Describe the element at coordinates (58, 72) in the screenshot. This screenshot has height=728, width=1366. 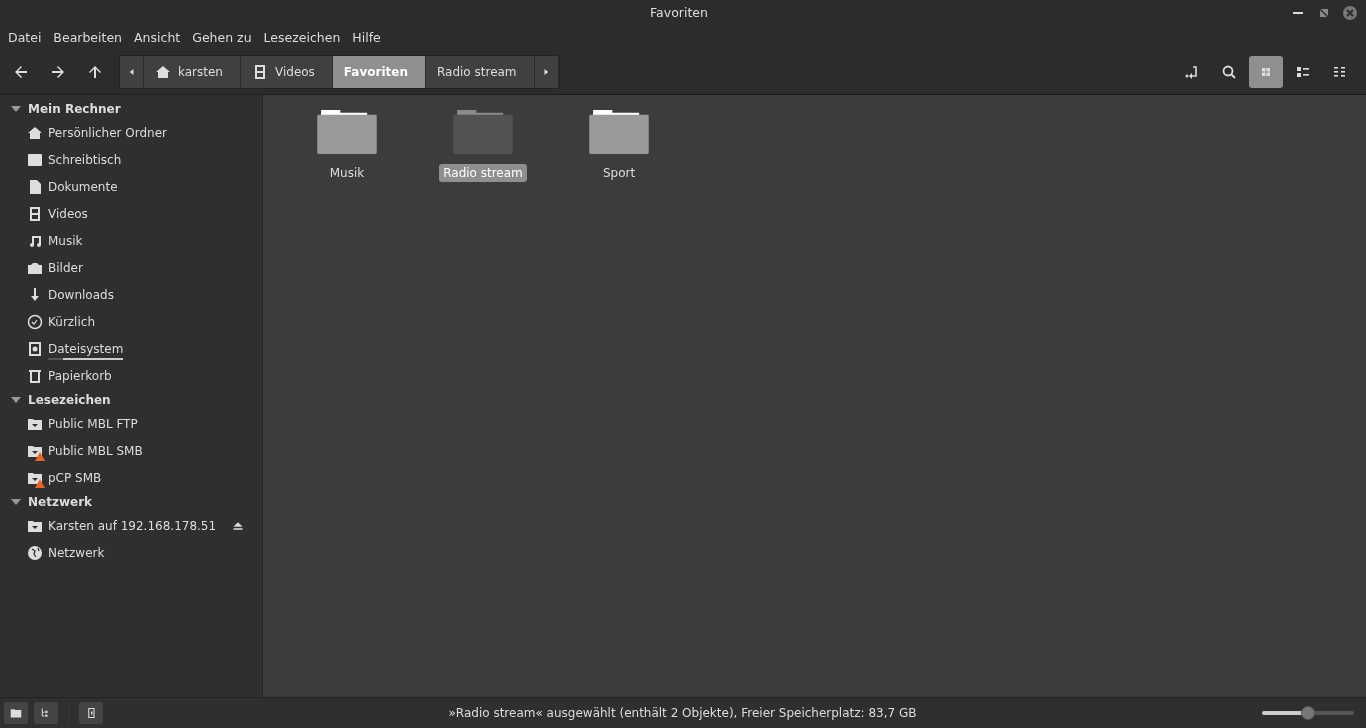
I see `forward-arrow-icon` at that location.